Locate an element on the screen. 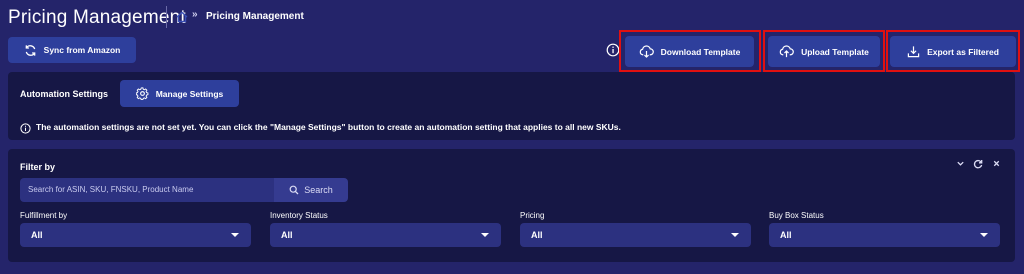 Image resolution: width=1024 pixels, height=274 pixels. buy-box-status-value: All is located at coordinates (786, 235).